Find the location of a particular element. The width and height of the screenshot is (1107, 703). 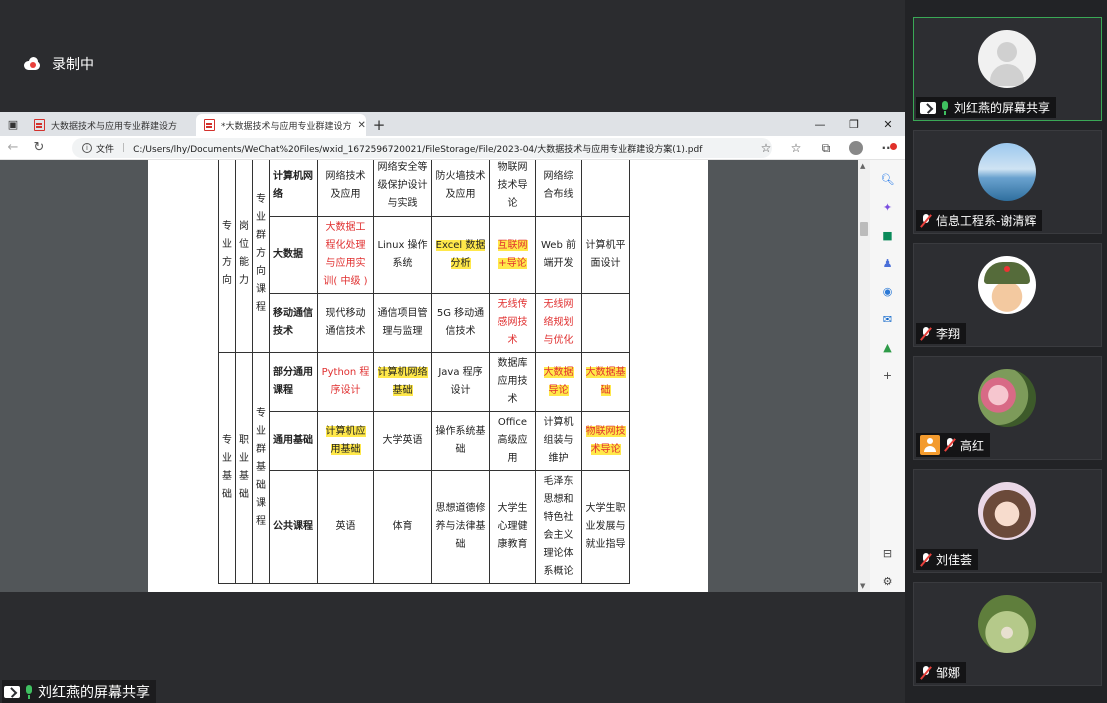

scroll-up-icon: ▲ is located at coordinates (862, 166).